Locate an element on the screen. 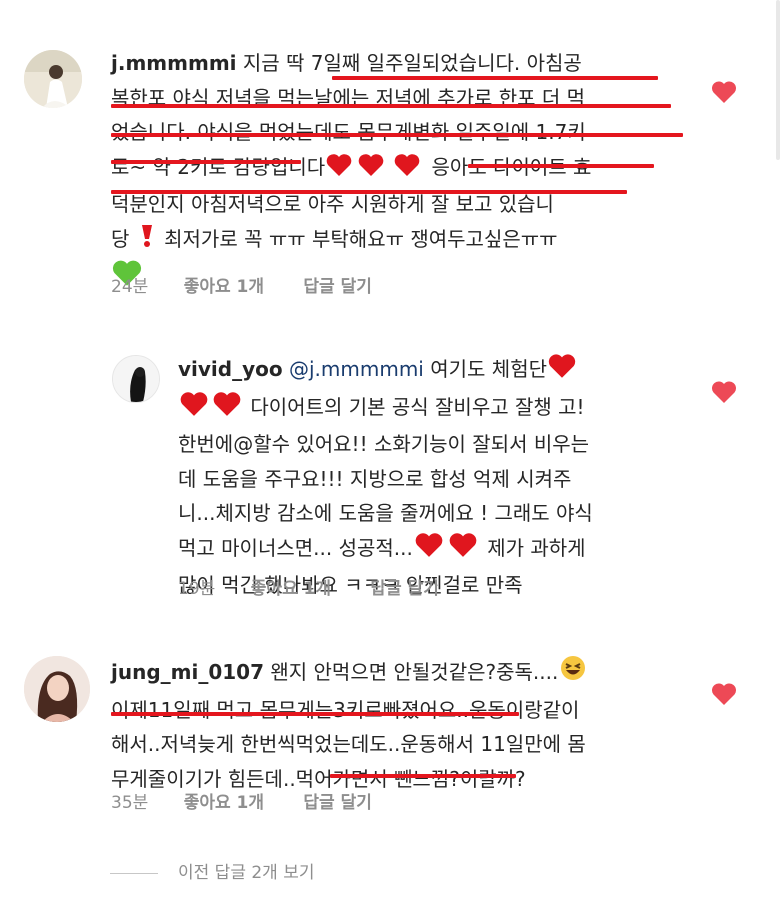 This screenshot has height=901, width=782. comment-3-time: 35분 is located at coordinates (130, 803).